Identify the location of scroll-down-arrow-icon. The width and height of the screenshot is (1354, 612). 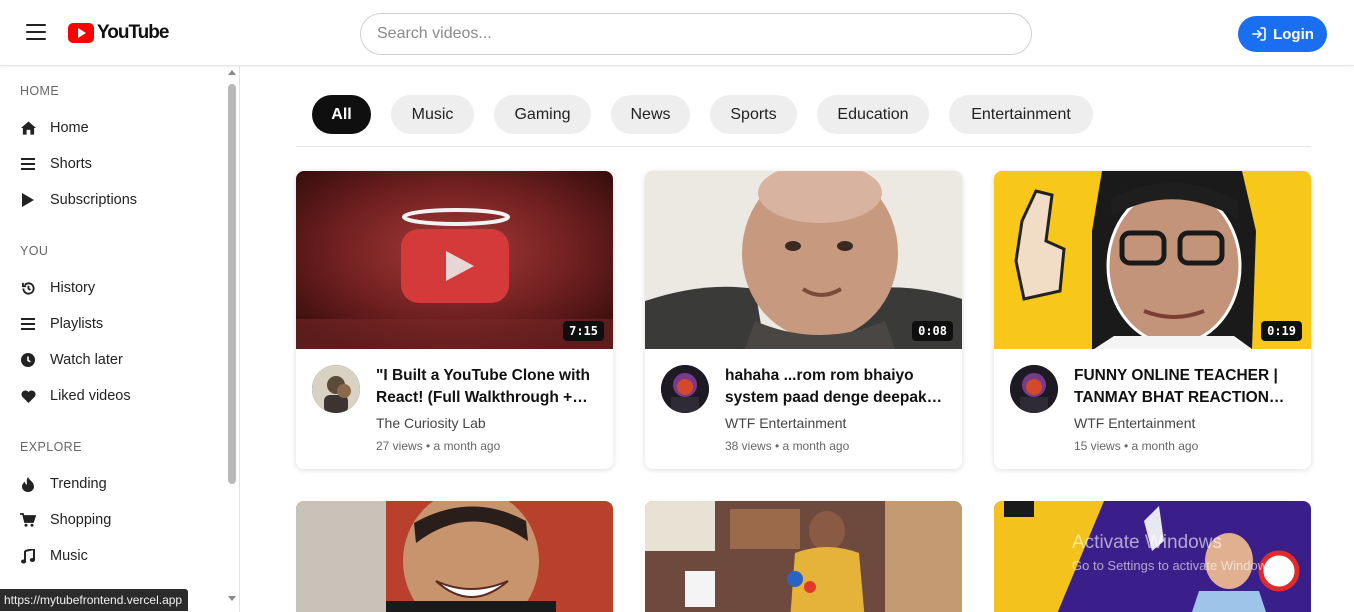
(232, 598).